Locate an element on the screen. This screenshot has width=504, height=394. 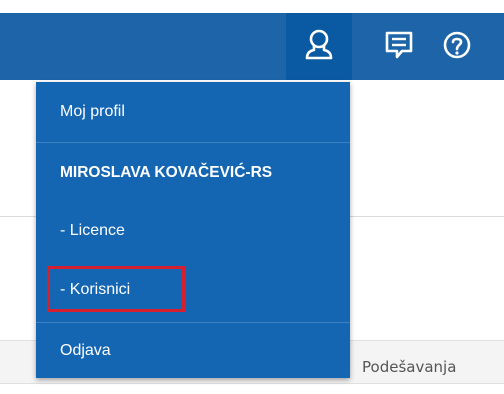
user-menu-button is located at coordinates (319, 46).